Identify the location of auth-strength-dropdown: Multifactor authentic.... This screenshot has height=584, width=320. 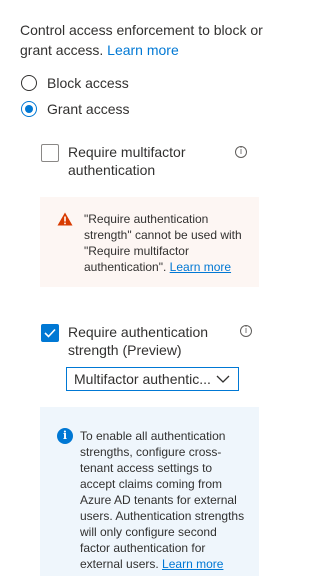
(152, 379).